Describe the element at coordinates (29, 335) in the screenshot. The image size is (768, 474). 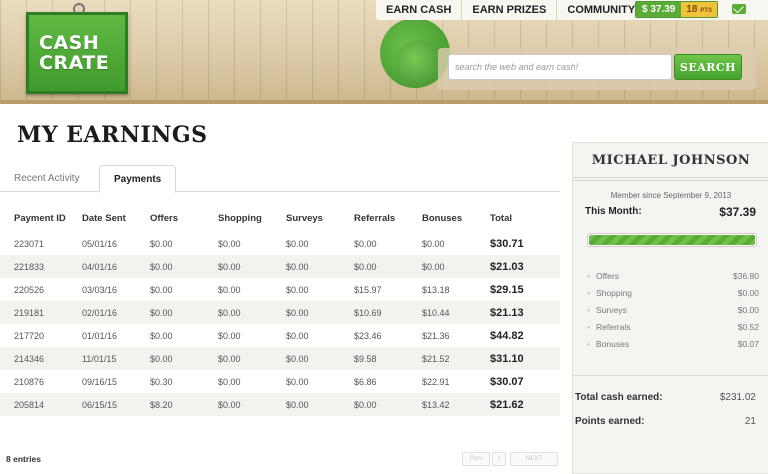
I see `table-cell: 217720` at that location.